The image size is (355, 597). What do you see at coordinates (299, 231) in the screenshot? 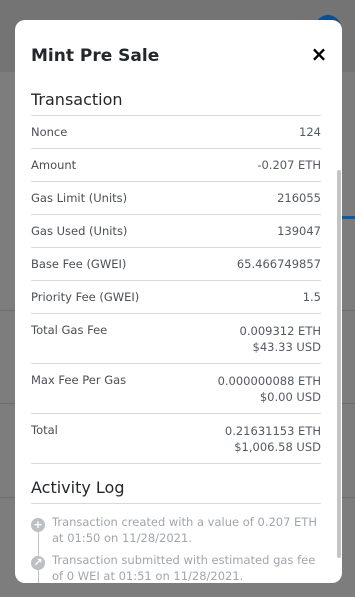
I see `detail-value: 139047` at bounding box center [299, 231].